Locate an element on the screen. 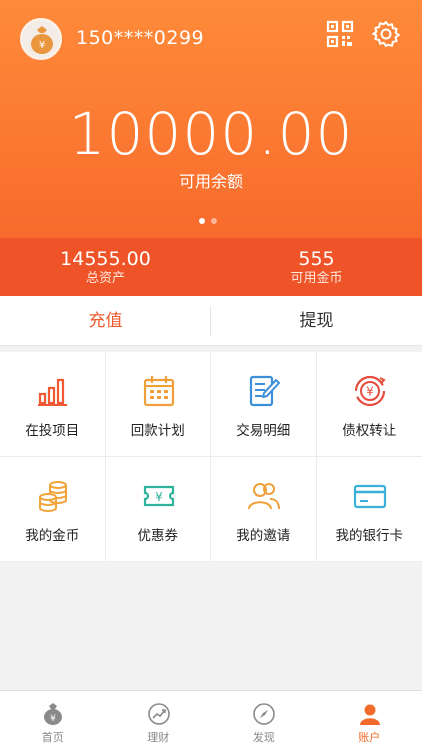 The height and width of the screenshot is (750, 422). grid-item-label: 我的金币 is located at coordinates (52, 536).